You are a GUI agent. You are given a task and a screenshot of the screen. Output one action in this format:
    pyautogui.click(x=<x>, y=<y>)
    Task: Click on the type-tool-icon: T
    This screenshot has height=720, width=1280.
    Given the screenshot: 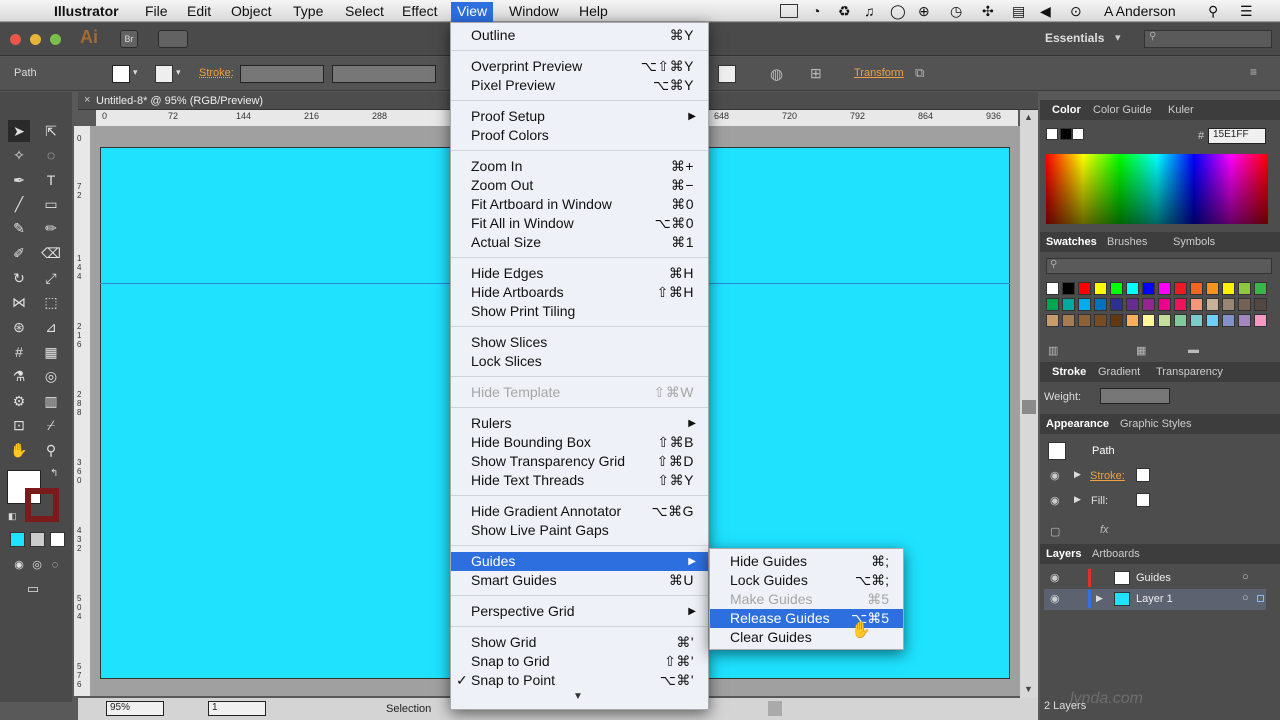 What is the action you would take?
    pyautogui.click(x=51, y=180)
    